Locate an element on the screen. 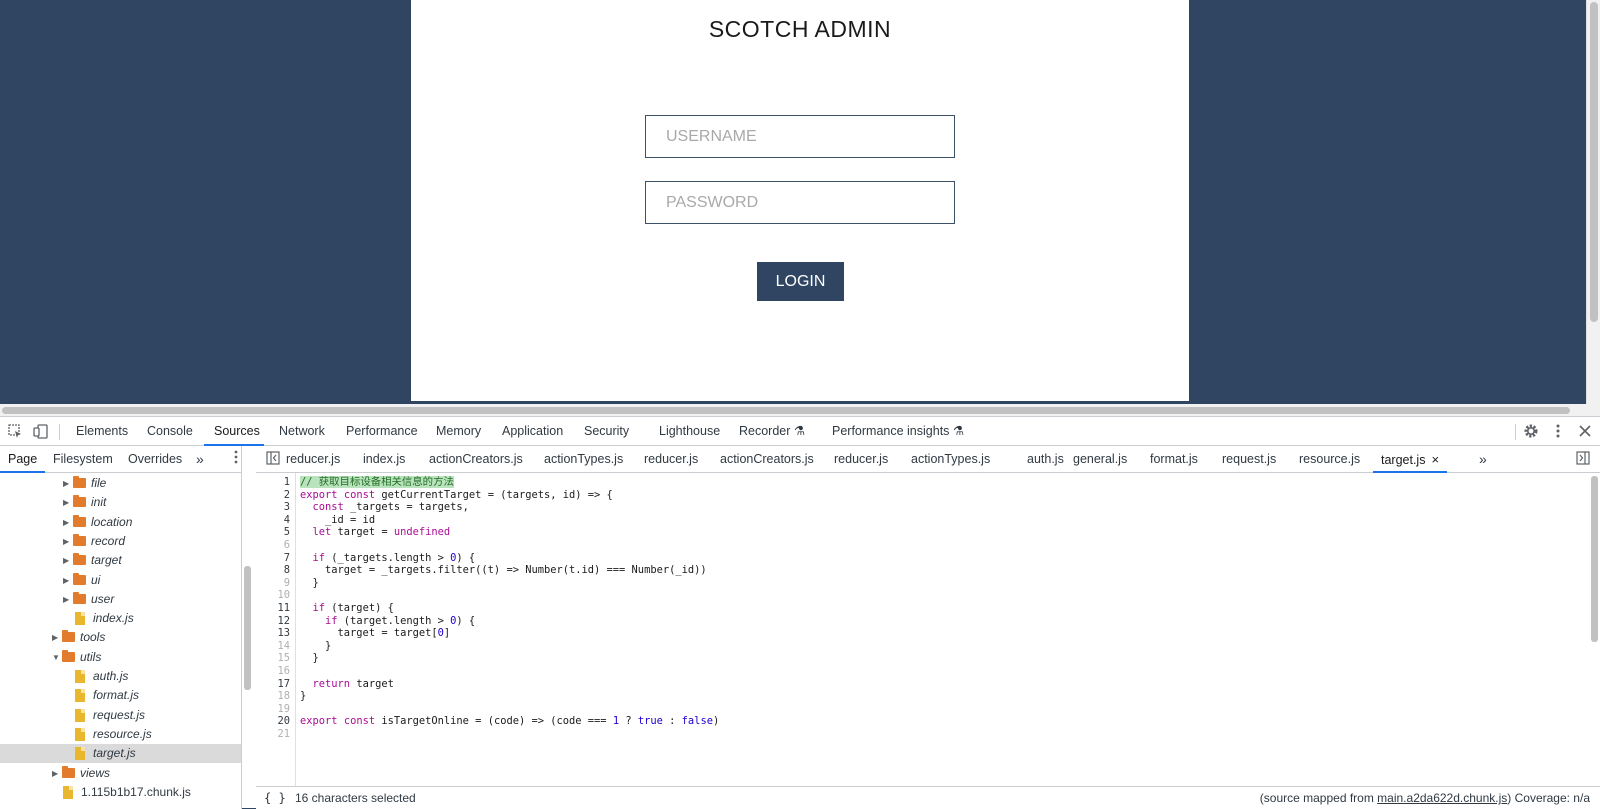 This screenshot has height=809, width=1600. line-number: 7 is located at coordinates (275, 558).